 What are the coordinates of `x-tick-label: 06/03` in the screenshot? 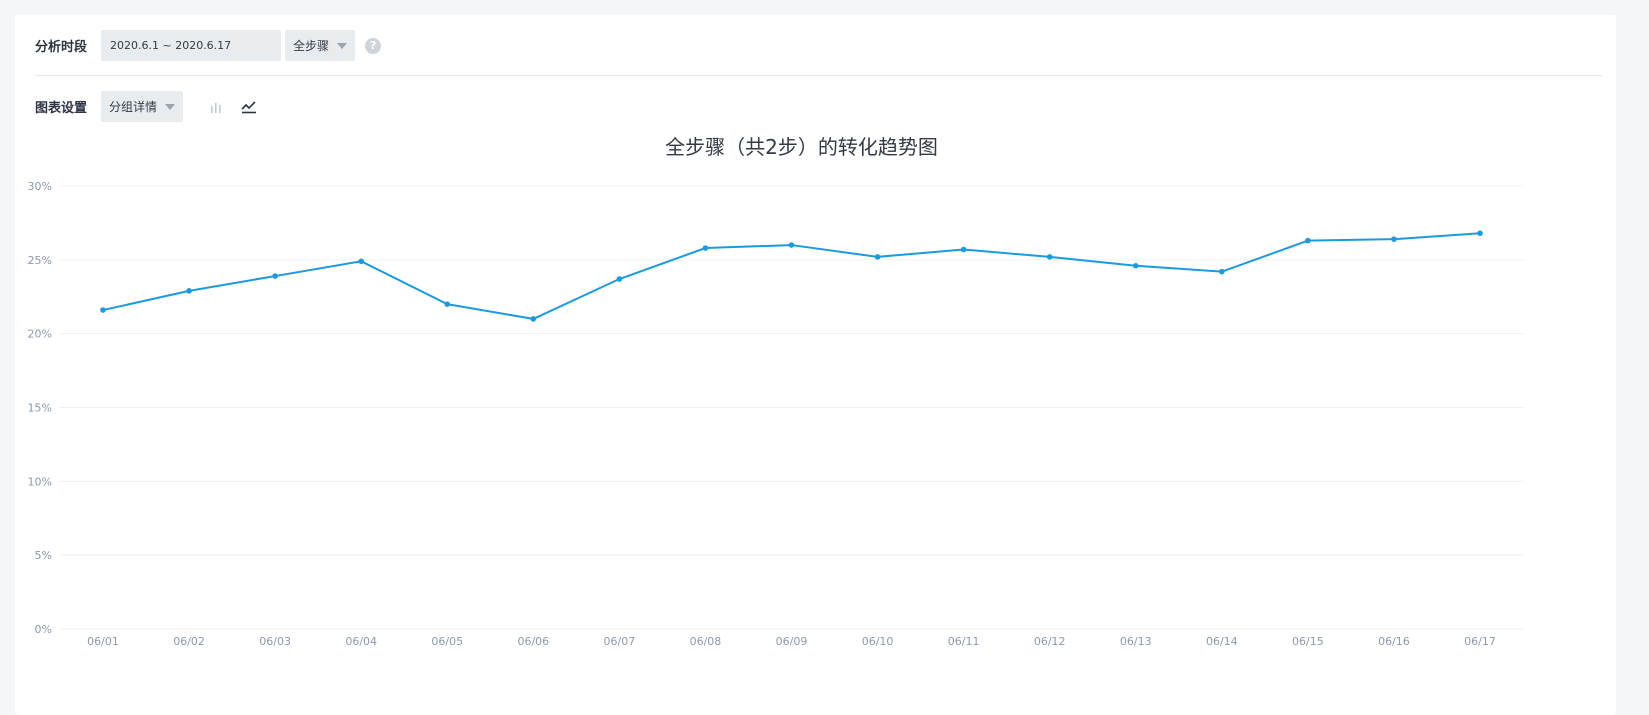 It's located at (275, 641).